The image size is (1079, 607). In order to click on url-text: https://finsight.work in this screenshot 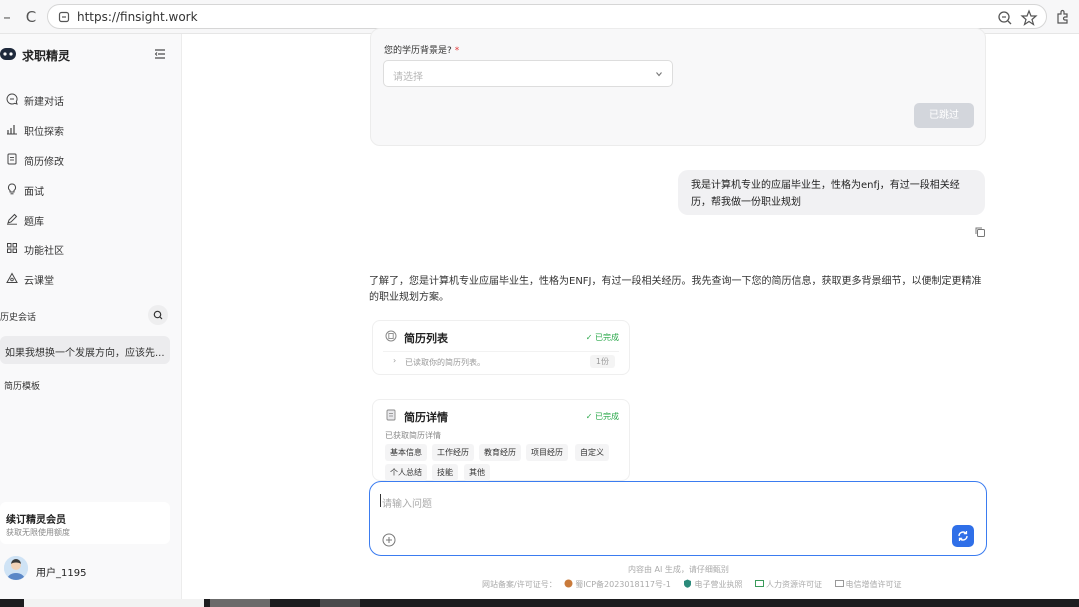, I will do `click(137, 17)`.